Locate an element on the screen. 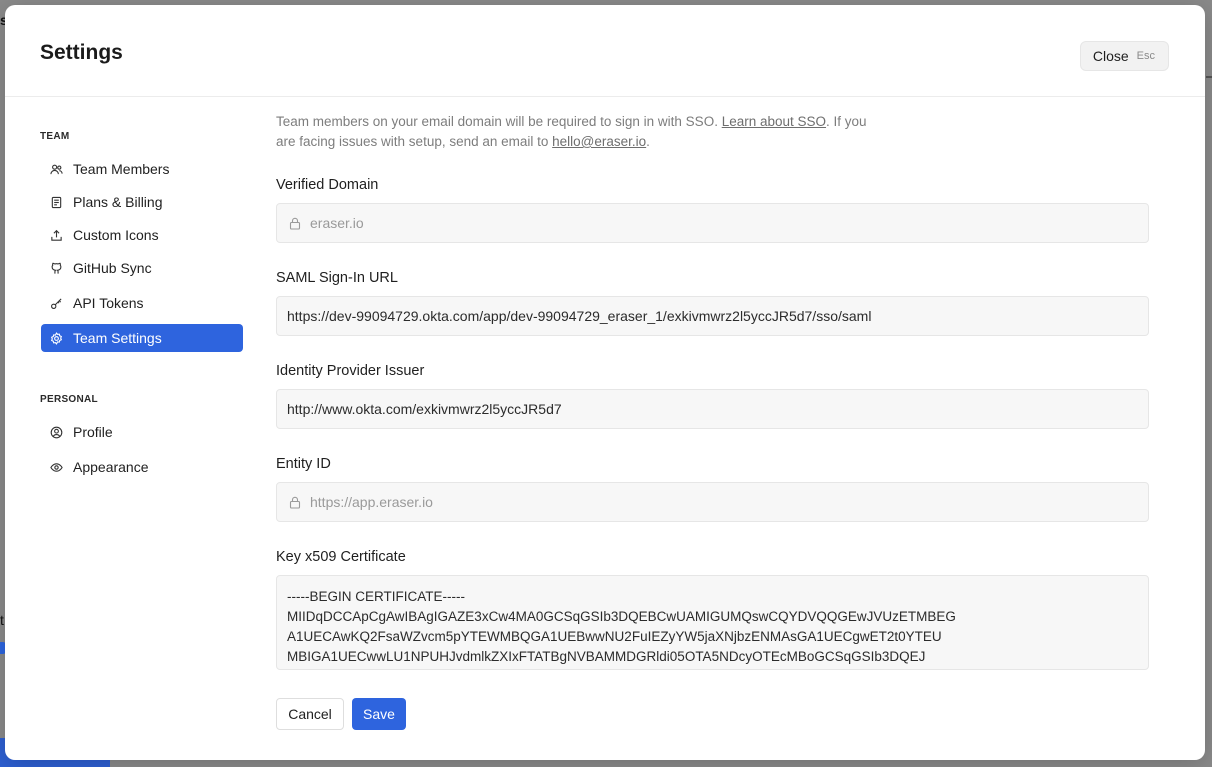 The height and width of the screenshot is (767, 1212). intro-text: . If you is located at coordinates (846, 121).